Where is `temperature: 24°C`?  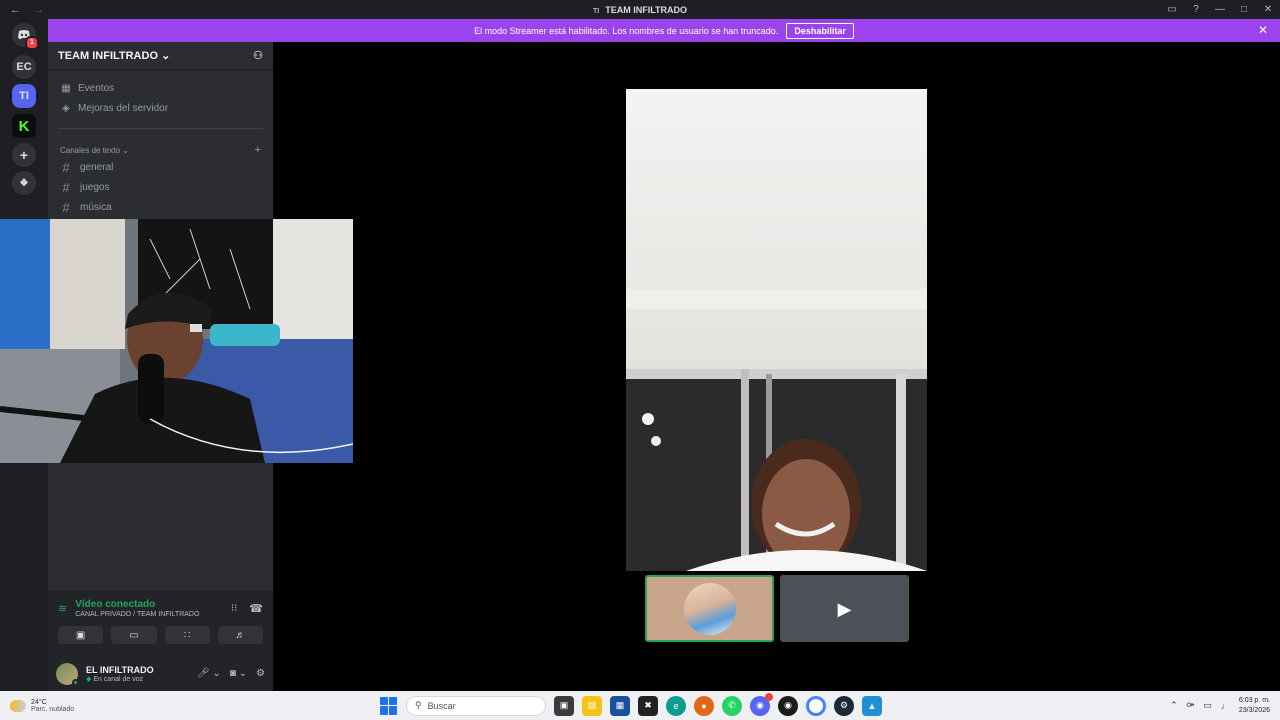
temperature: 24°C is located at coordinates (39, 702).